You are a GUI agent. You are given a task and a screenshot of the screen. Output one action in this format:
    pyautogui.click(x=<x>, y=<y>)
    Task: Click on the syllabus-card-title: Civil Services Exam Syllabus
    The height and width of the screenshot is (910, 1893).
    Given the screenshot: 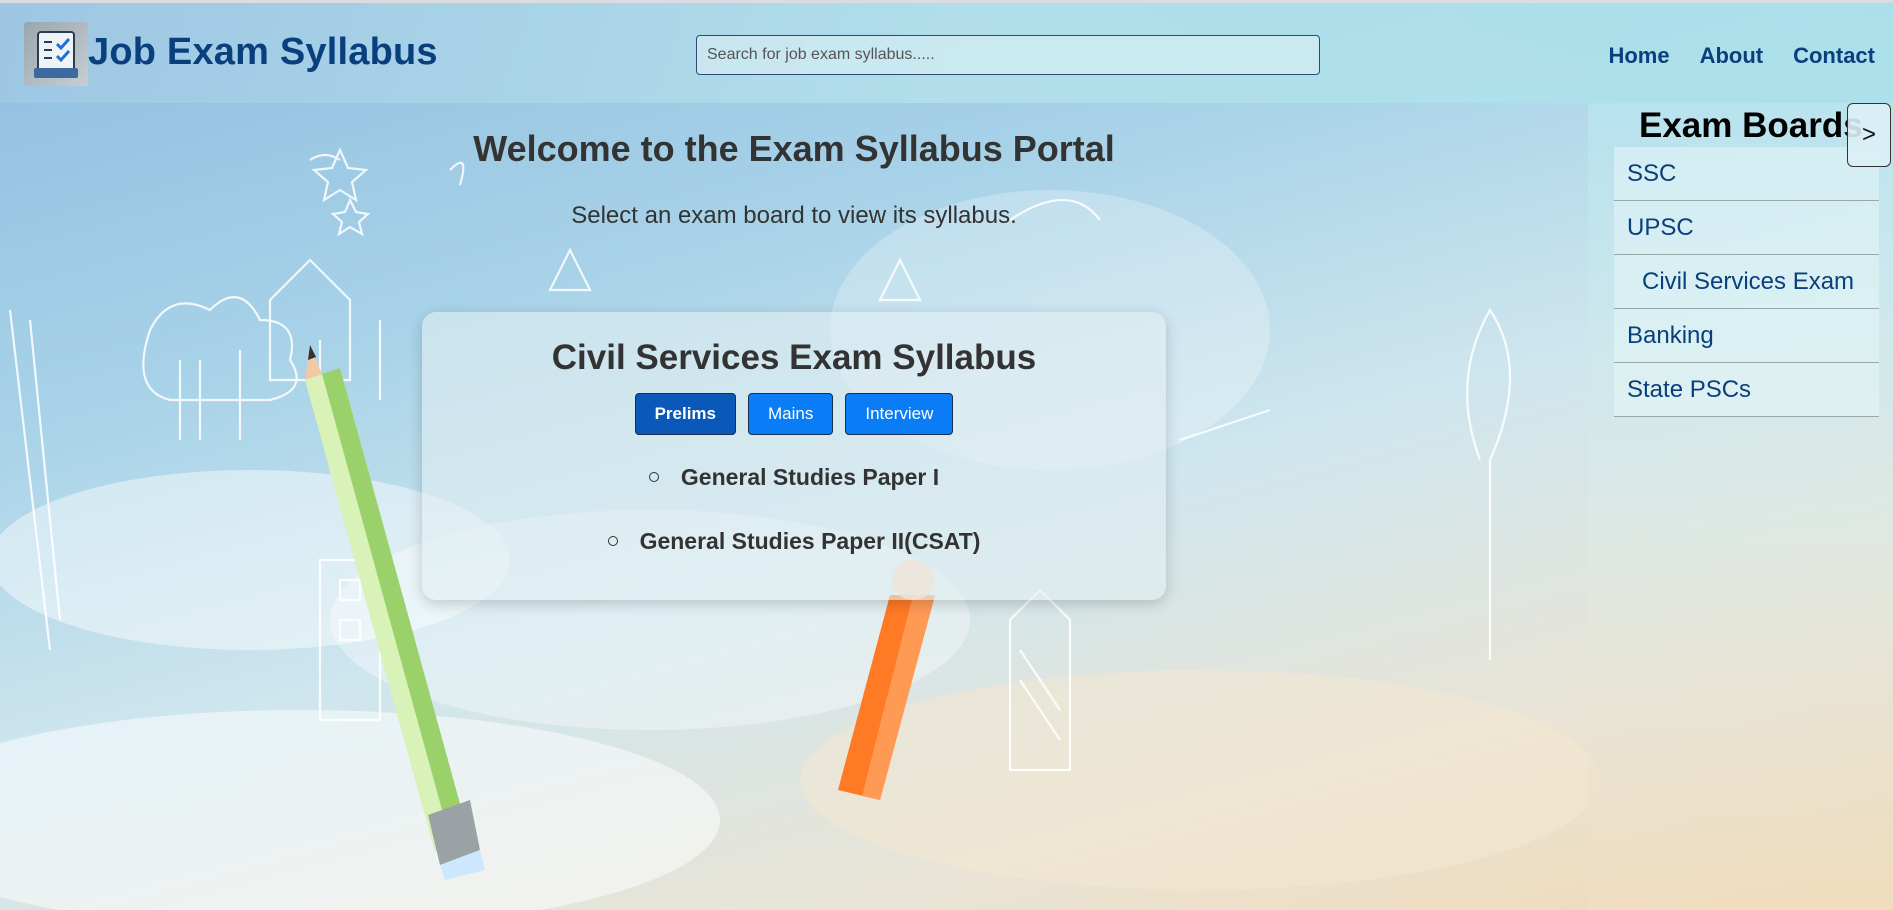 What is the action you would take?
    pyautogui.click(x=794, y=357)
    